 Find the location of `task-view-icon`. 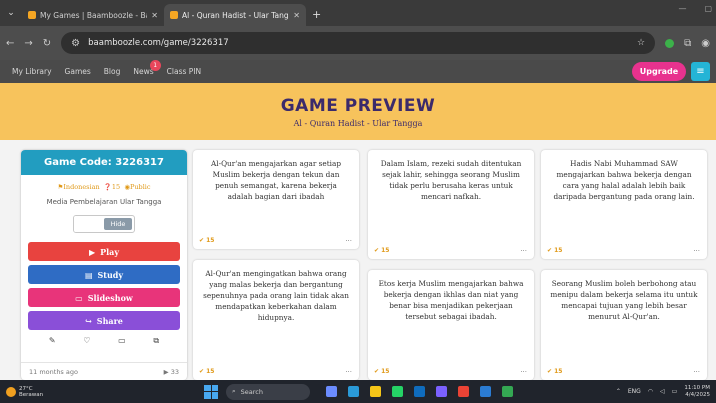

task-view-icon is located at coordinates (331, 391).